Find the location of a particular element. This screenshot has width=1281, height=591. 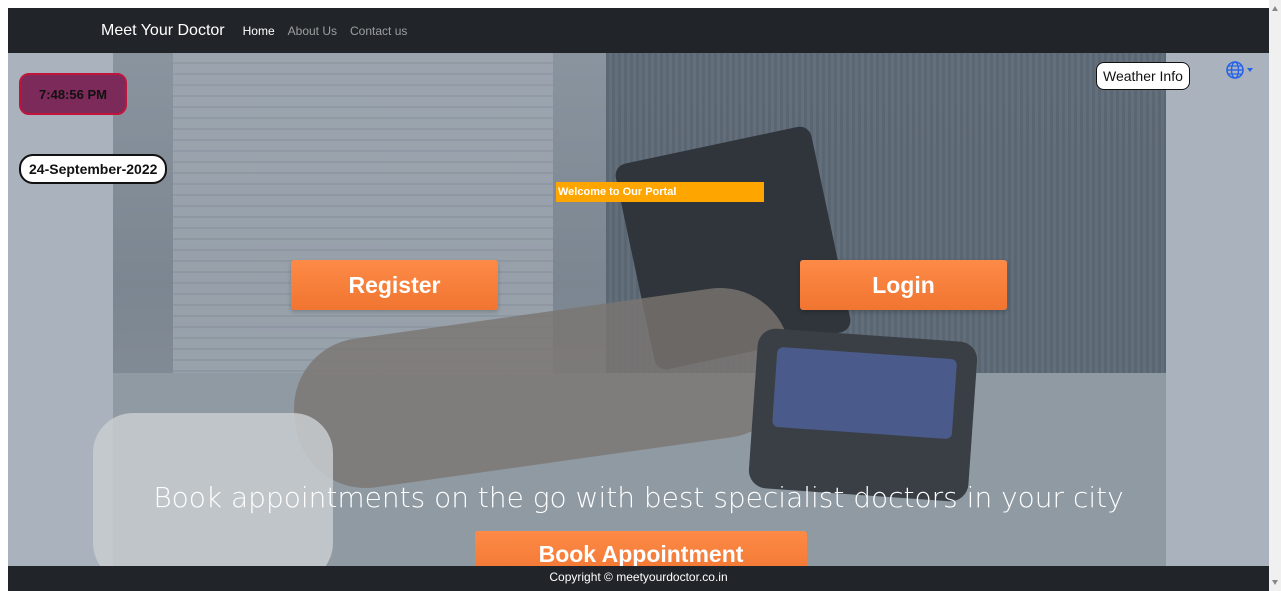

scroll-up-icon is located at coordinates (1275, 8).